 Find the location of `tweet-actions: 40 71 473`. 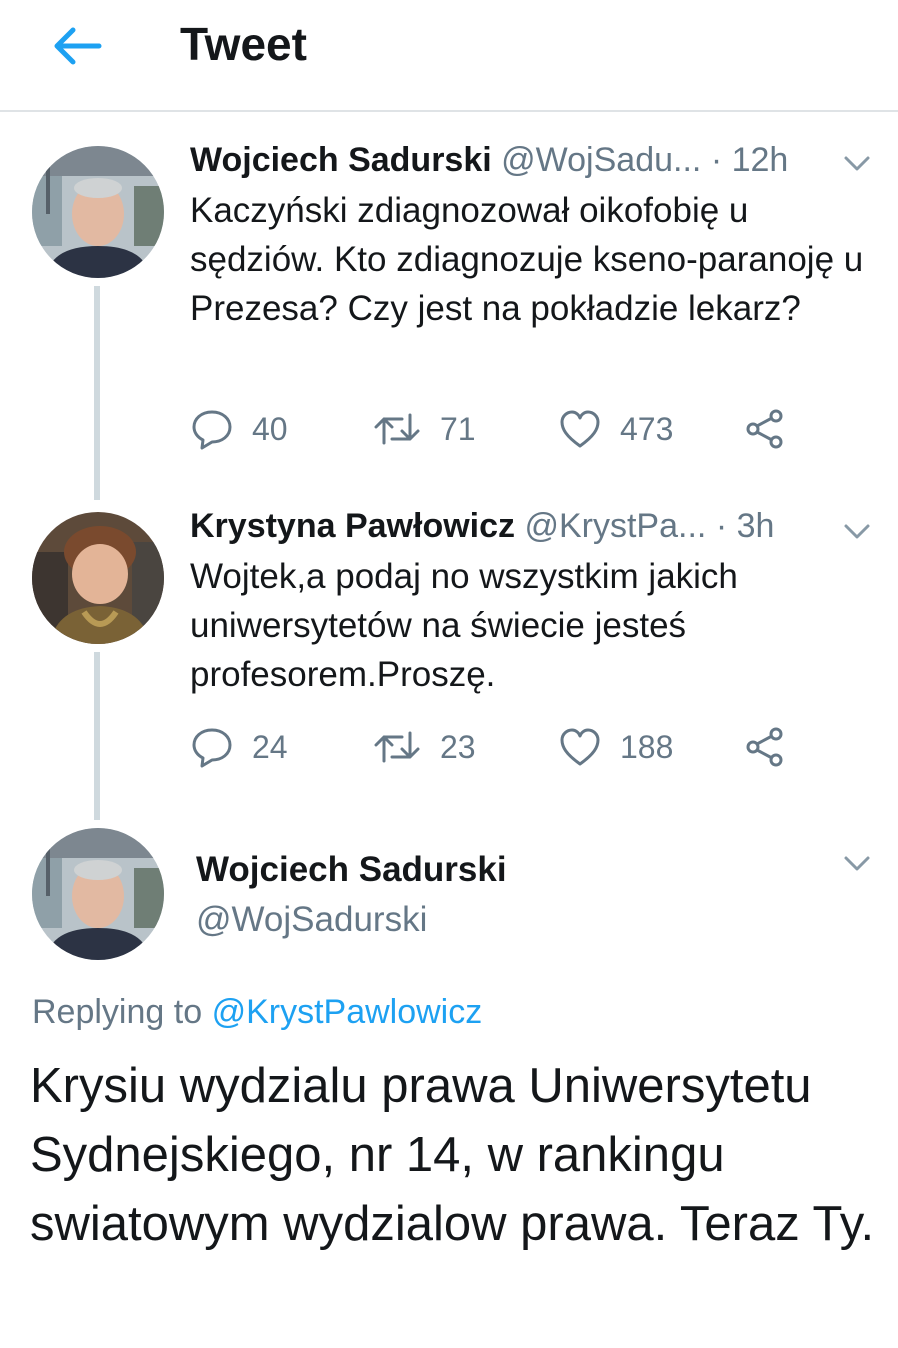

tweet-actions: 40 71 473 is located at coordinates (495, 429).